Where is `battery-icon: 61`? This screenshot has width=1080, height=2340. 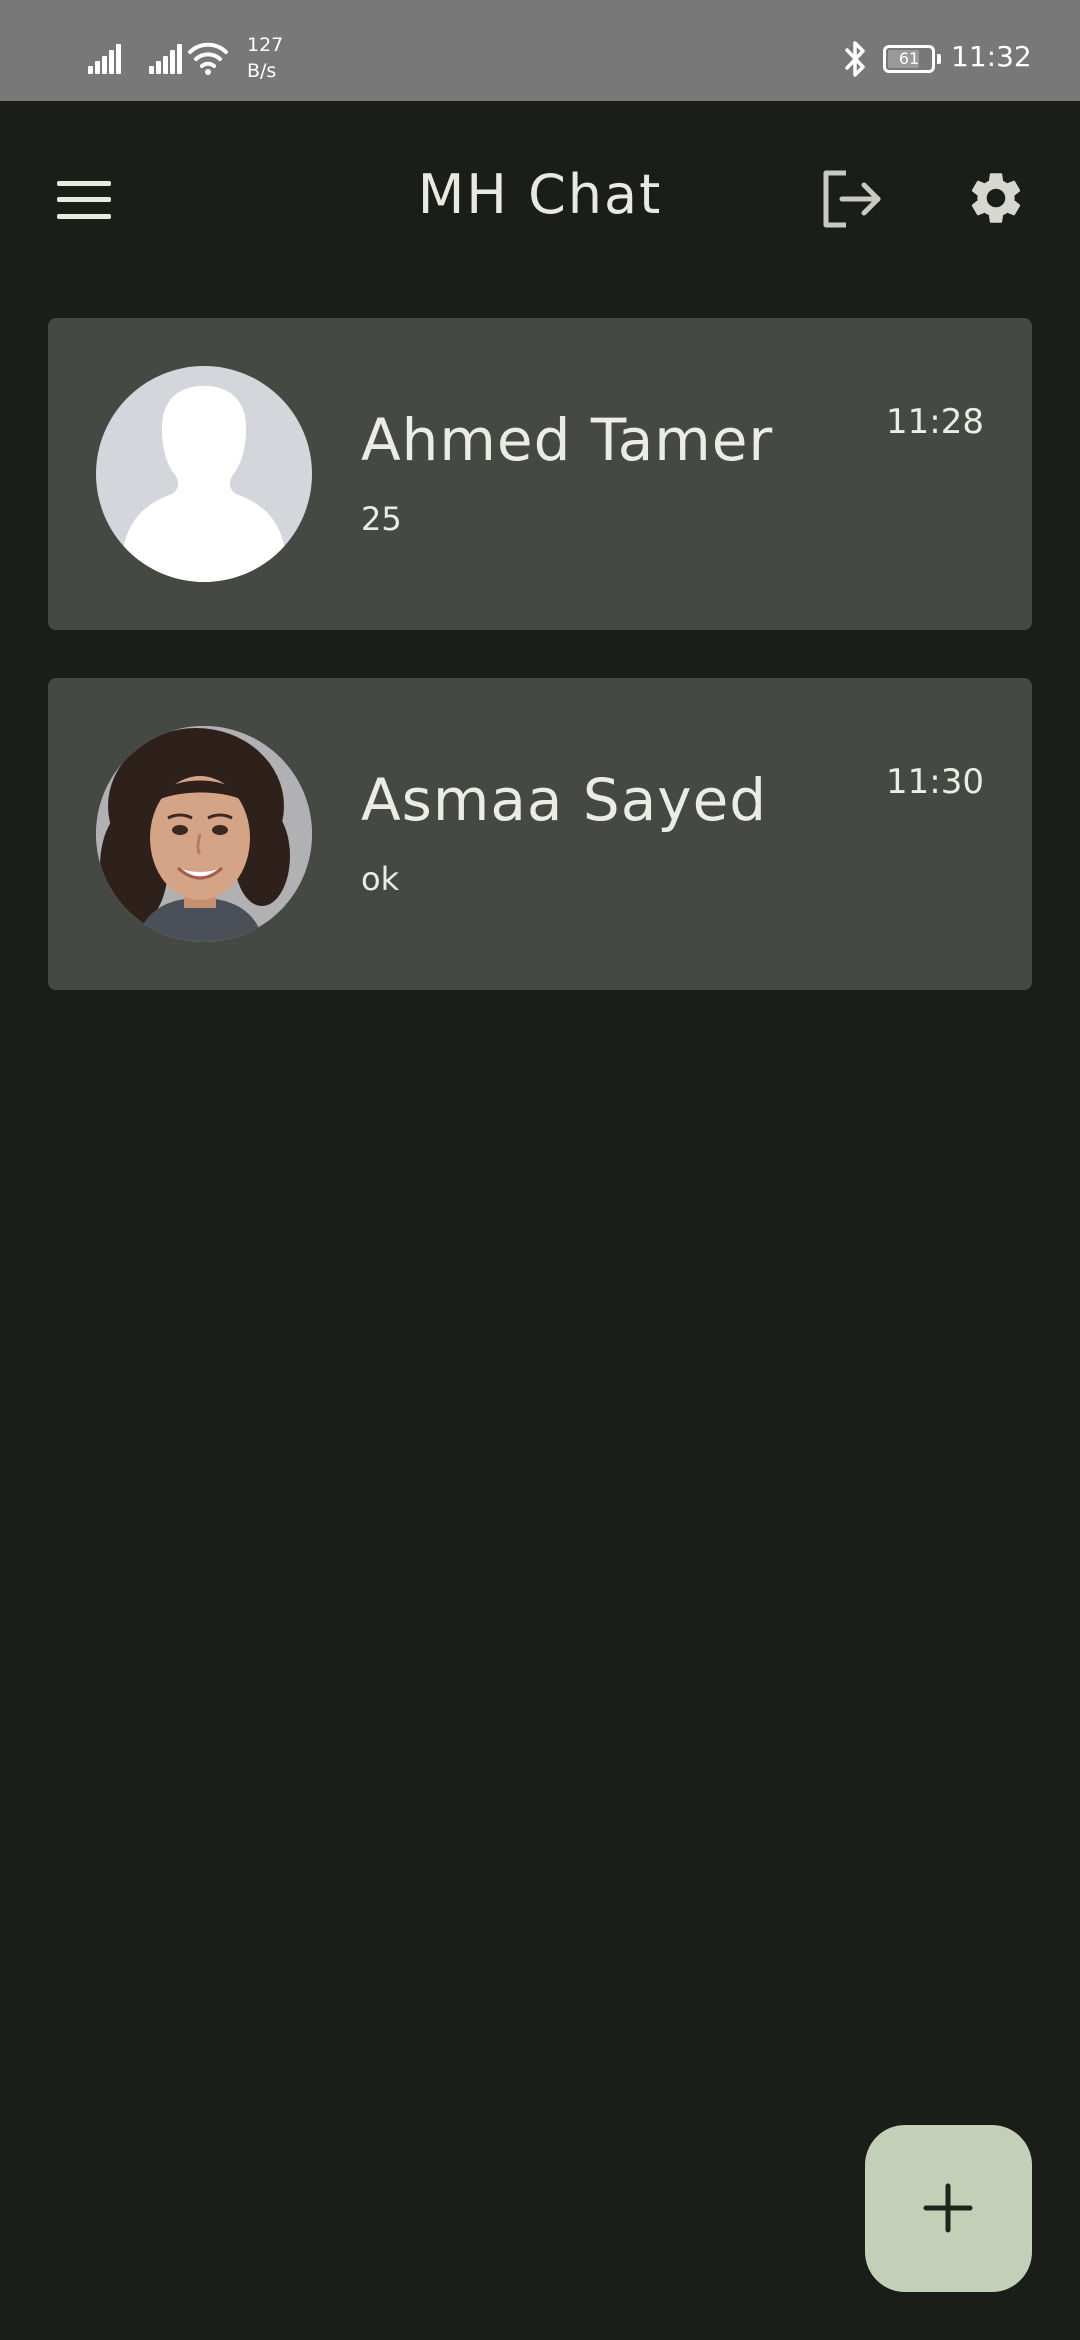
battery-icon: 61 is located at coordinates (912, 59).